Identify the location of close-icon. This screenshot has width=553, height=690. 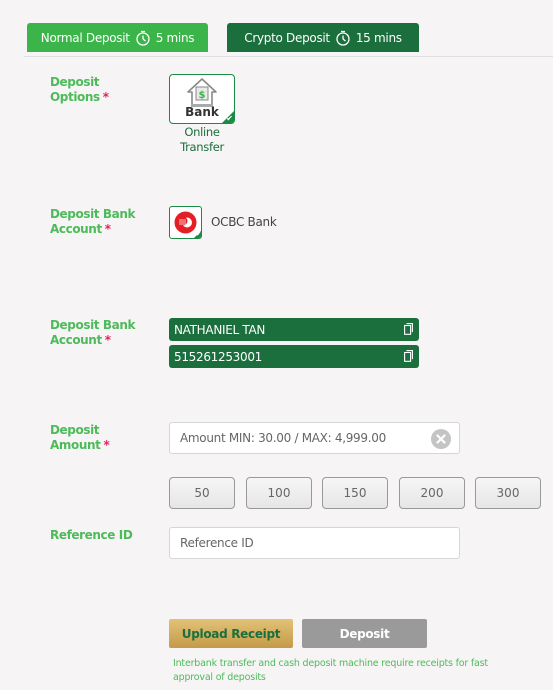
(441, 439).